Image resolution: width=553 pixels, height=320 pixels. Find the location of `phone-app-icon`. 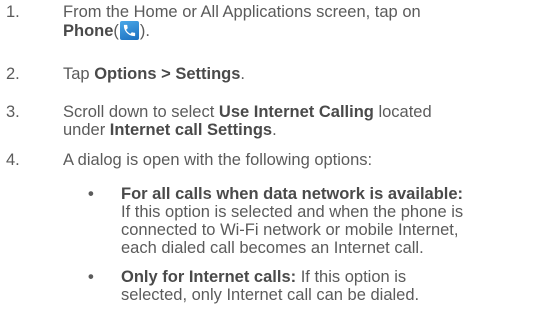

phone-app-icon is located at coordinates (129, 30).